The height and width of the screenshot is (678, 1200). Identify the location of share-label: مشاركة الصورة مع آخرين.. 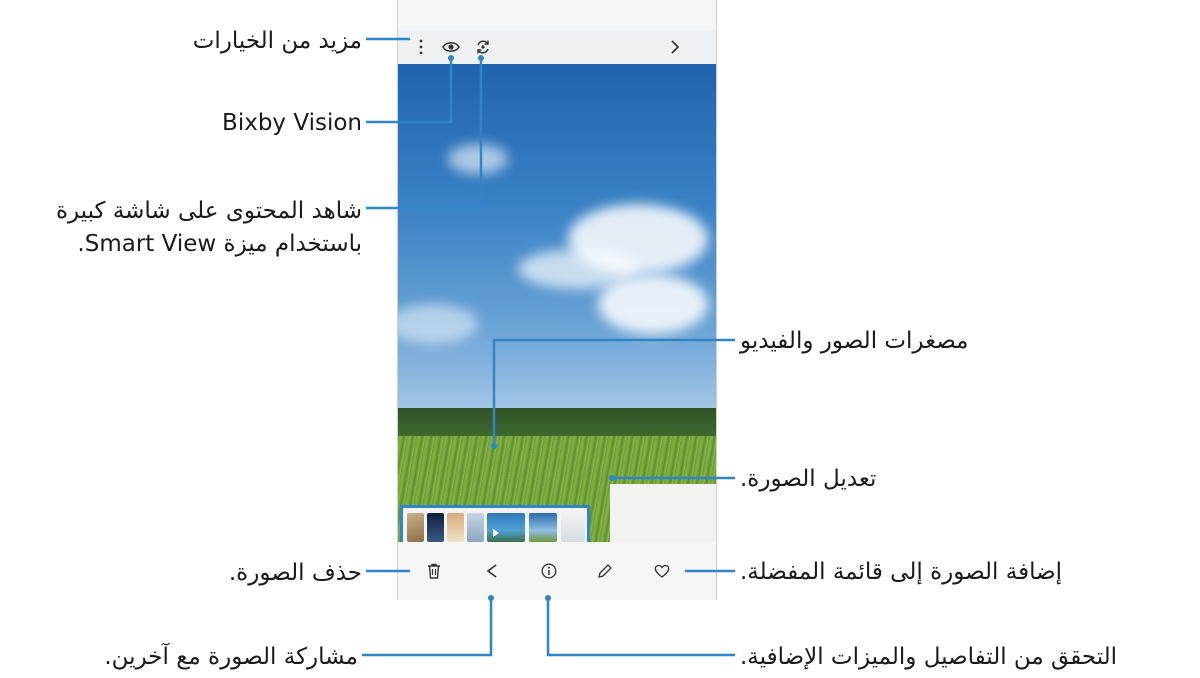
(231, 657).